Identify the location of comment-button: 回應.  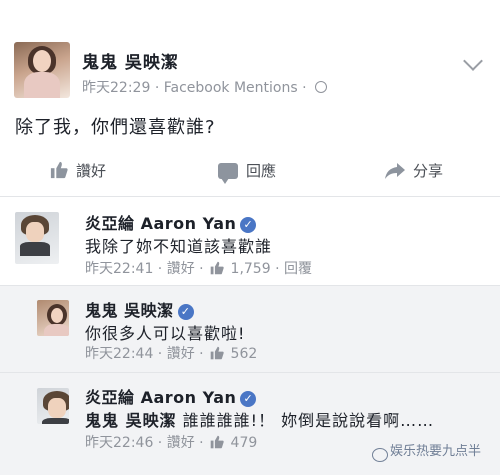
(247, 172).